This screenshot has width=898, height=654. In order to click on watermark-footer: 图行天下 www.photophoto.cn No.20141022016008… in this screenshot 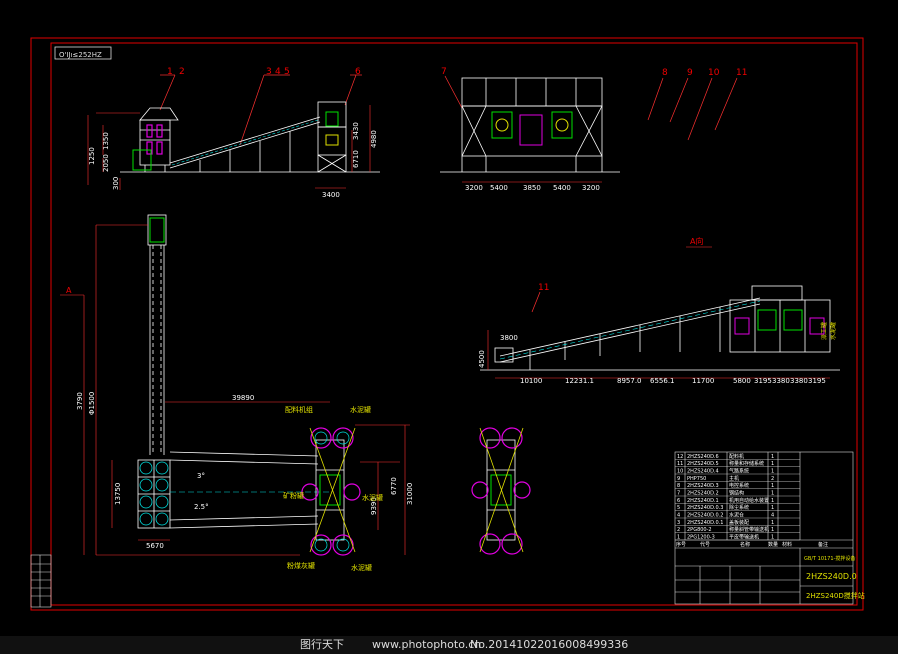, I will do `click(449, 645)`.